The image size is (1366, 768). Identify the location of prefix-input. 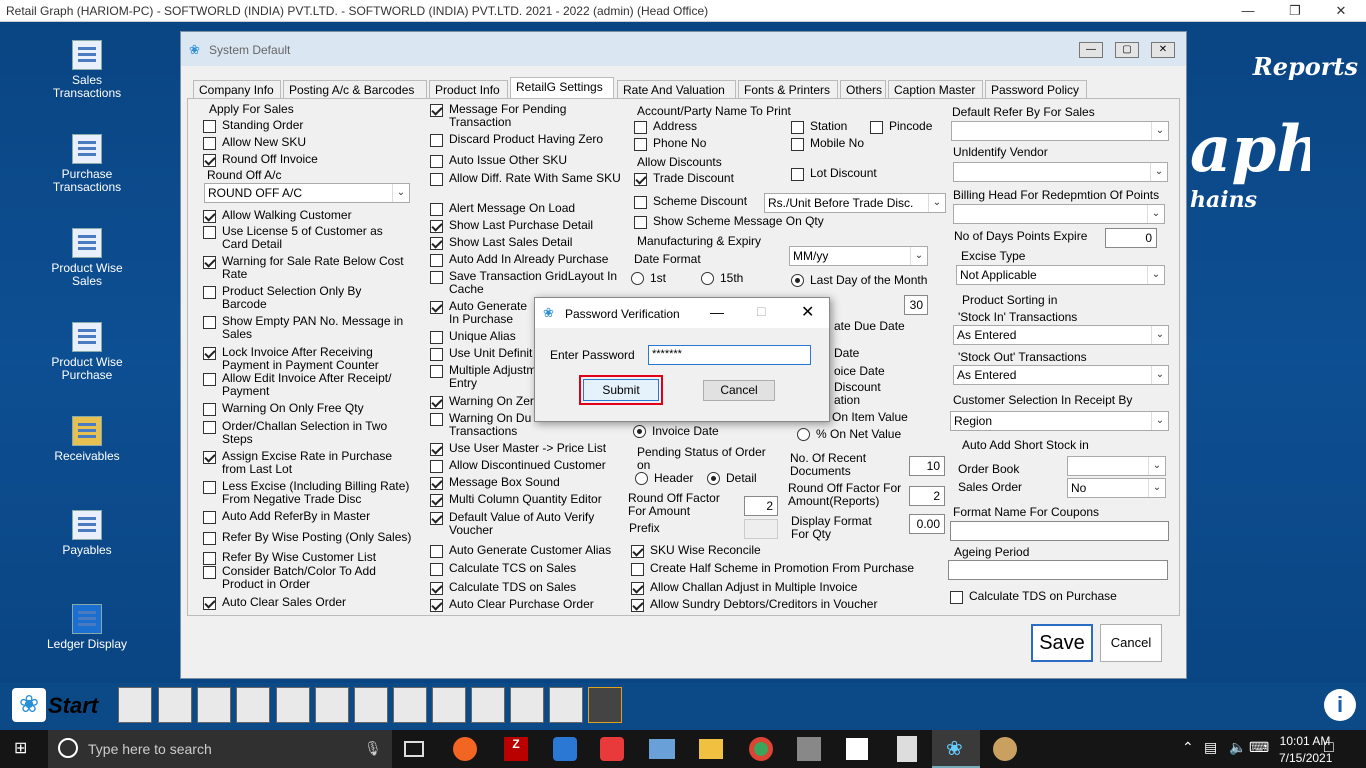
(761, 529).